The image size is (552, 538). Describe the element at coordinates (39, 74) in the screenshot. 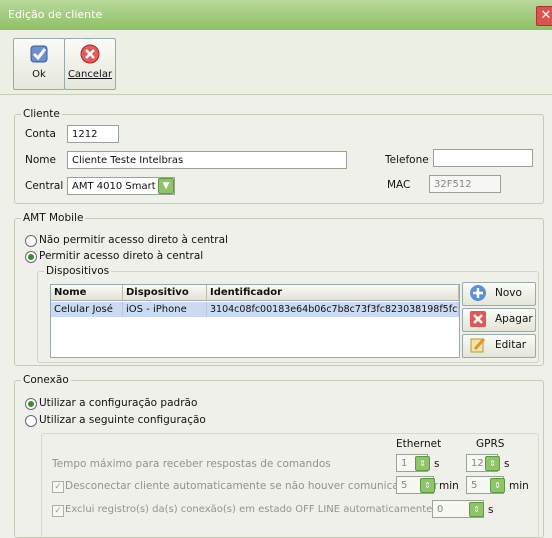

I see `ok-label: Ok` at that location.